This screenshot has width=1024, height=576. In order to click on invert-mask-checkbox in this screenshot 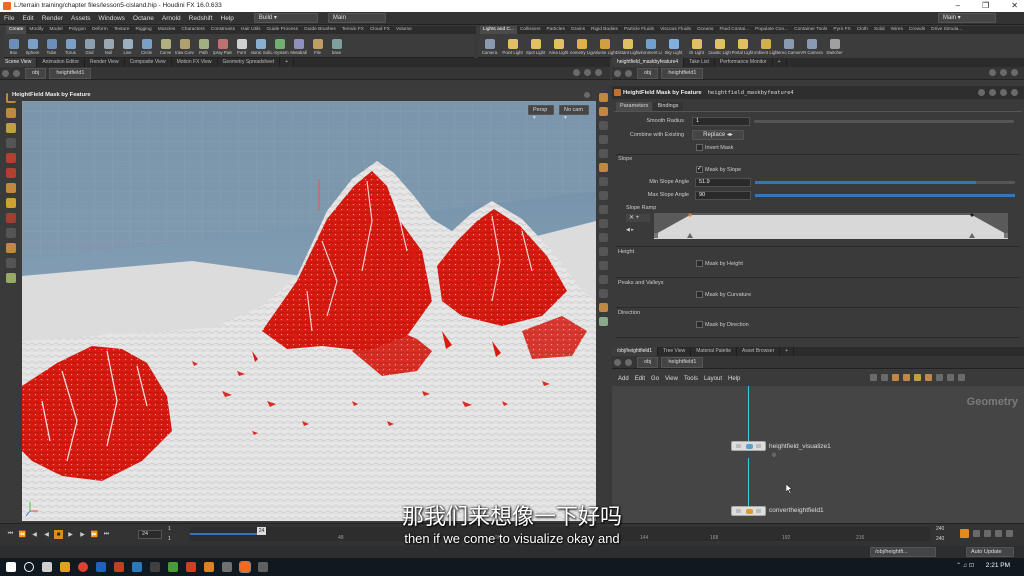, I will do `click(699, 147)`.